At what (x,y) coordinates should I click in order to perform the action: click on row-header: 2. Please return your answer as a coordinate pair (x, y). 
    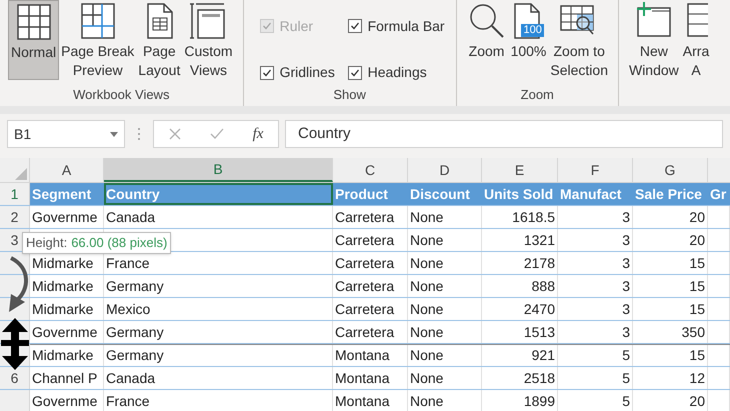
    Looking at the image, I should click on (15, 217).